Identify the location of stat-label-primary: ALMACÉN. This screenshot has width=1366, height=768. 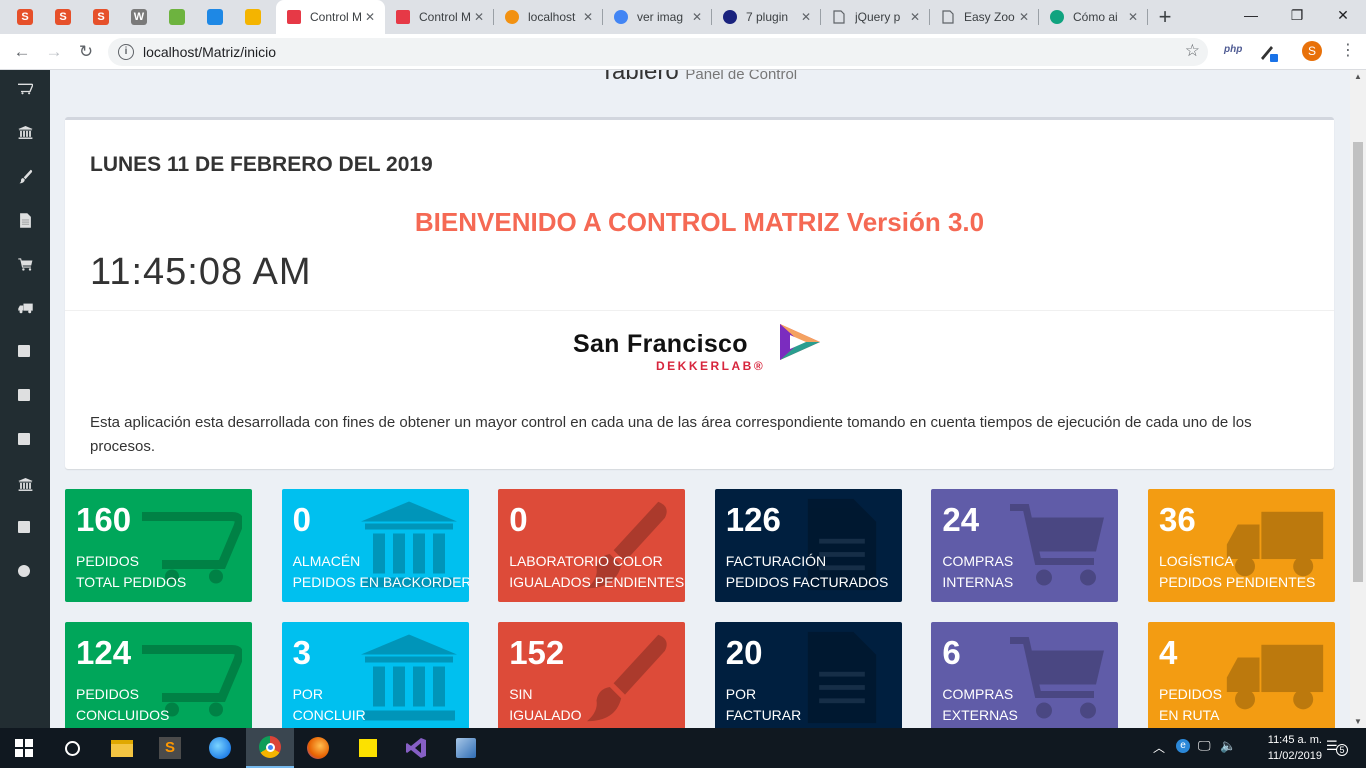
(326, 561).